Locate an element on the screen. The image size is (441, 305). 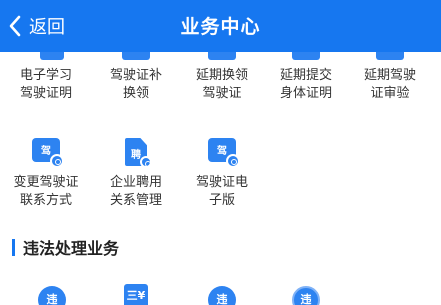
license-phone-icon: 驾 is located at coordinates (48, 153).